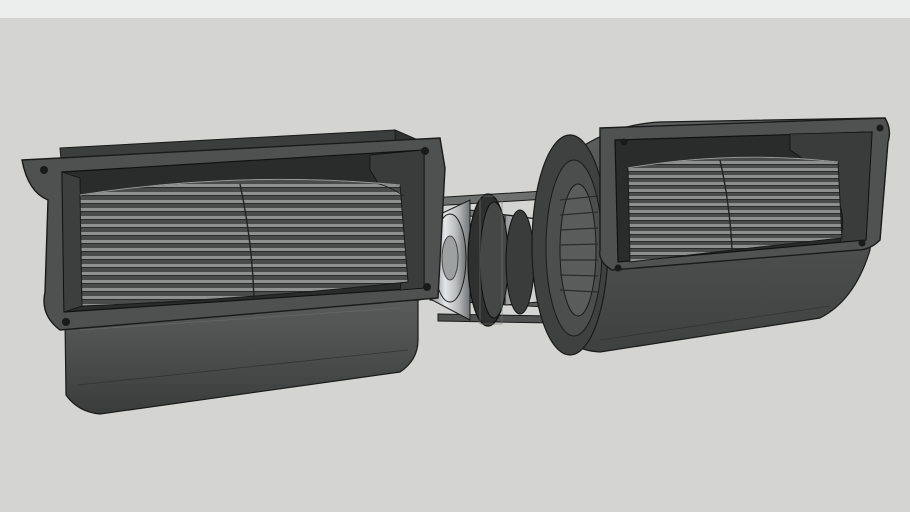 The height and width of the screenshot is (512, 910). What do you see at coordinates (244, 242) in the screenshot?
I see `left-impeller-wheel` at bounding box center [244, 242].